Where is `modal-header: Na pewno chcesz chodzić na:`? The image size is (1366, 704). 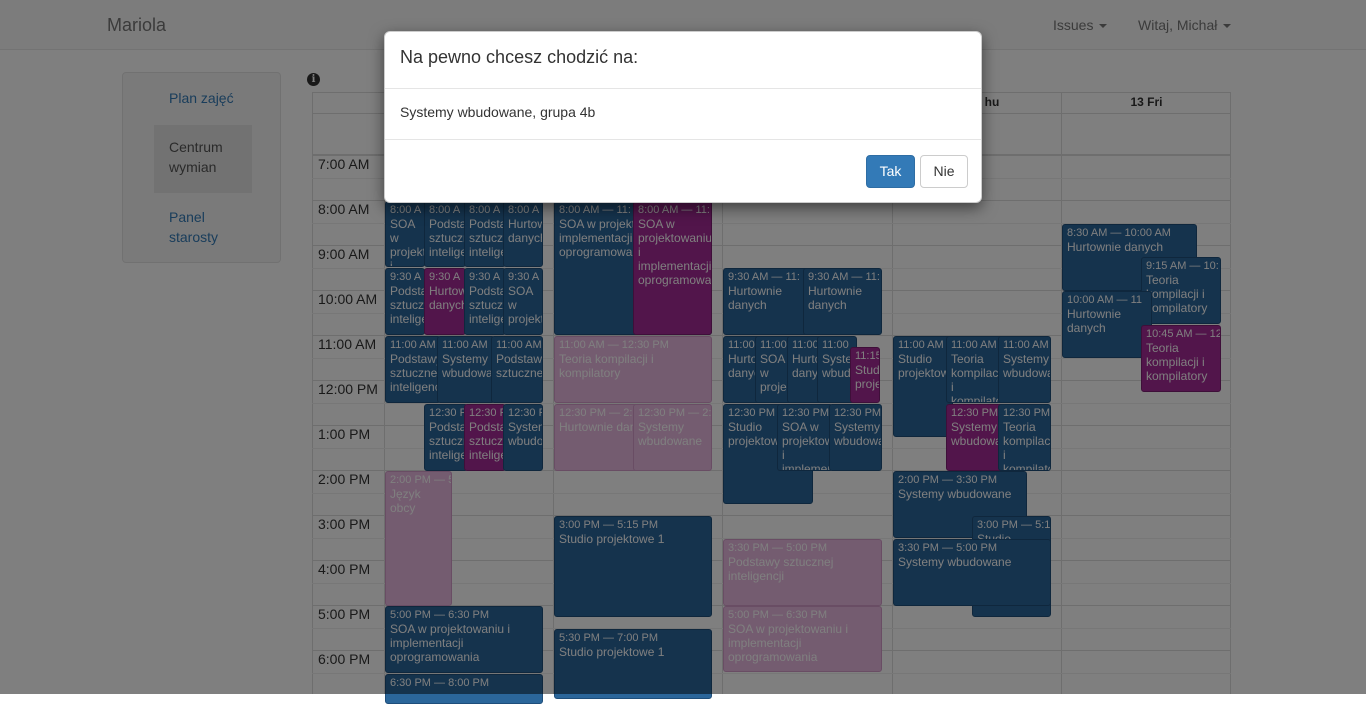
modal-header: Na pewno chcesz chodzić na: is located at coordinates (683, 60).